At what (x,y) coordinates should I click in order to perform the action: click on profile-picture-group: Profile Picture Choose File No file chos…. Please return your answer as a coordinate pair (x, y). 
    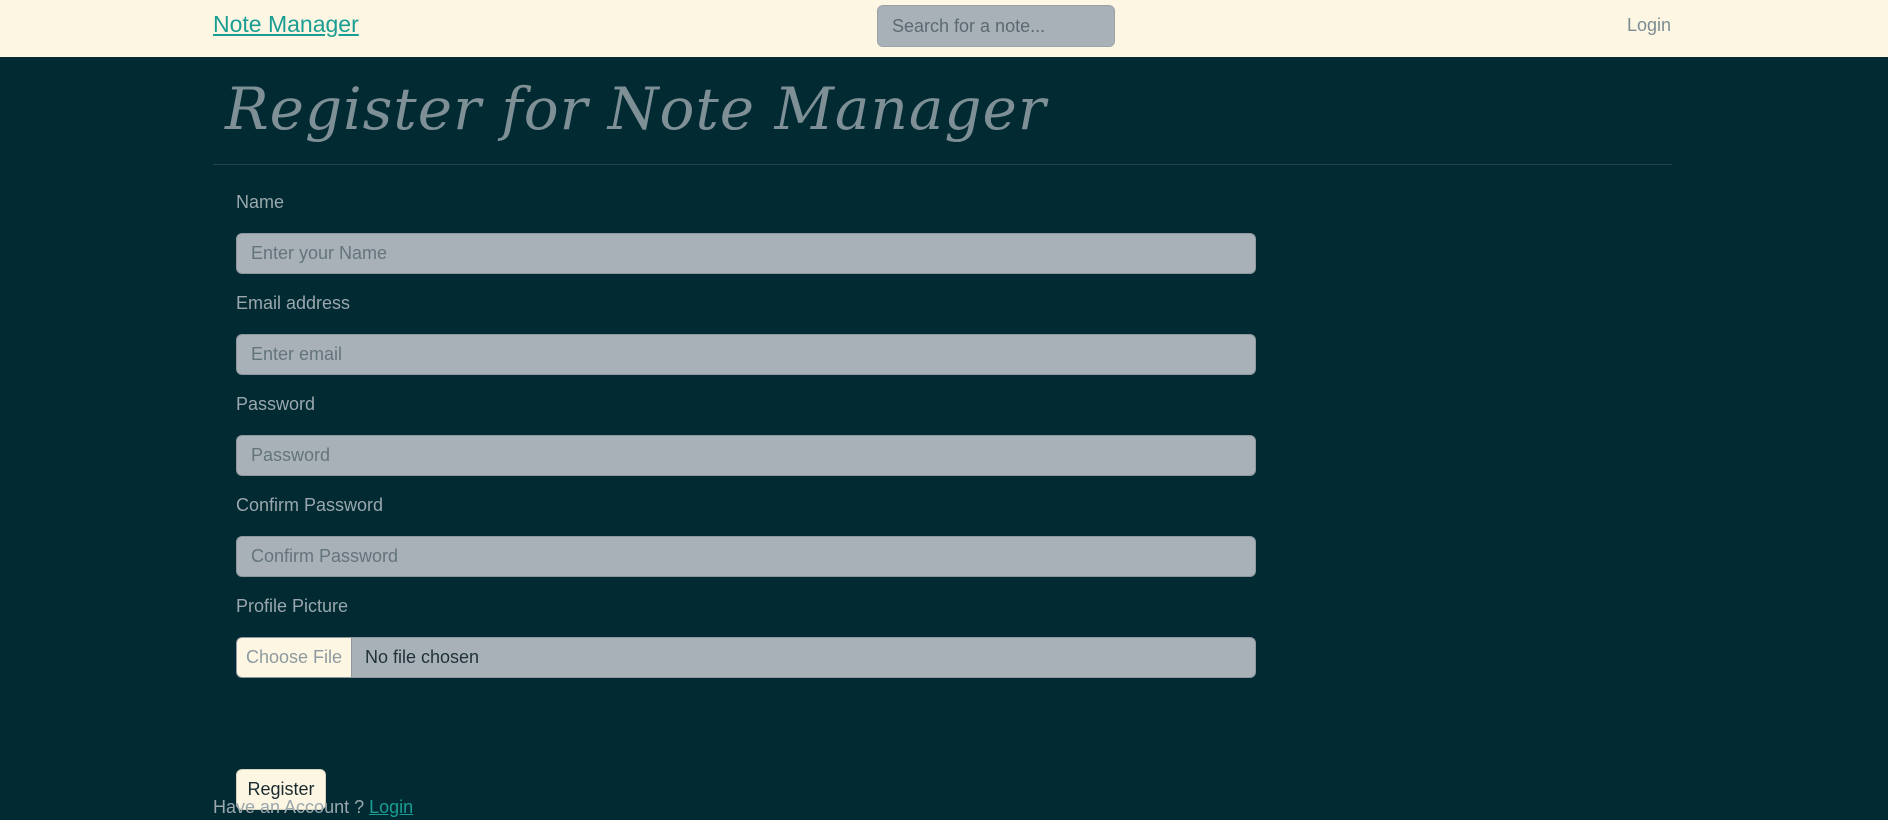
    Looking at the image, I should click on (746, 637).